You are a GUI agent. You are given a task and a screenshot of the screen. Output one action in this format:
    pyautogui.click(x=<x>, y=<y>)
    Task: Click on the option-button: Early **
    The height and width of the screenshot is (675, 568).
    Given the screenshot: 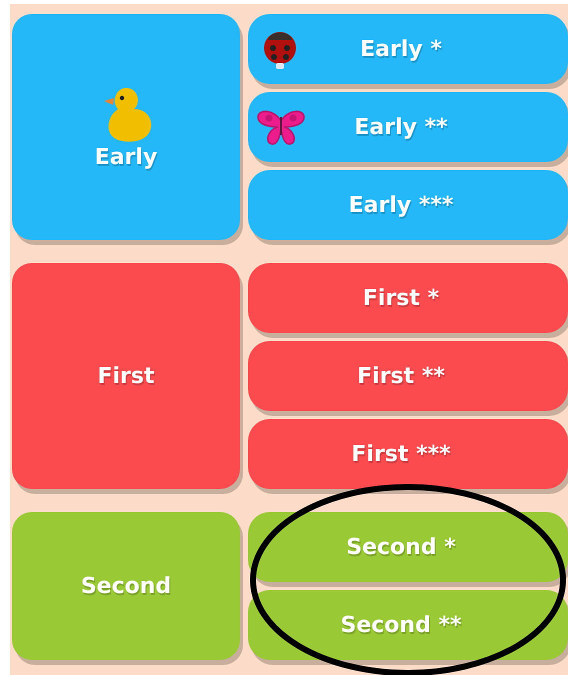 What is the action you would take?
    pyautogui.click(x=408, y=127)
    